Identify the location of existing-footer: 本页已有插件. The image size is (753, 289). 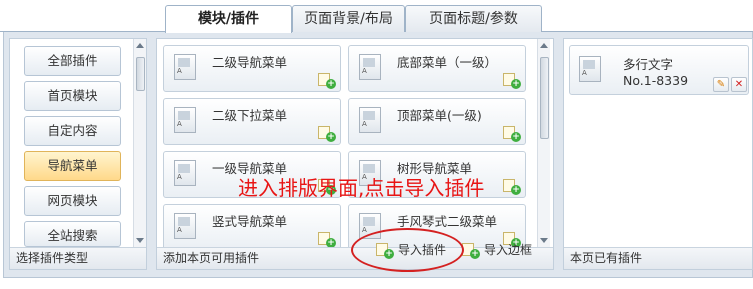
(658, 258).